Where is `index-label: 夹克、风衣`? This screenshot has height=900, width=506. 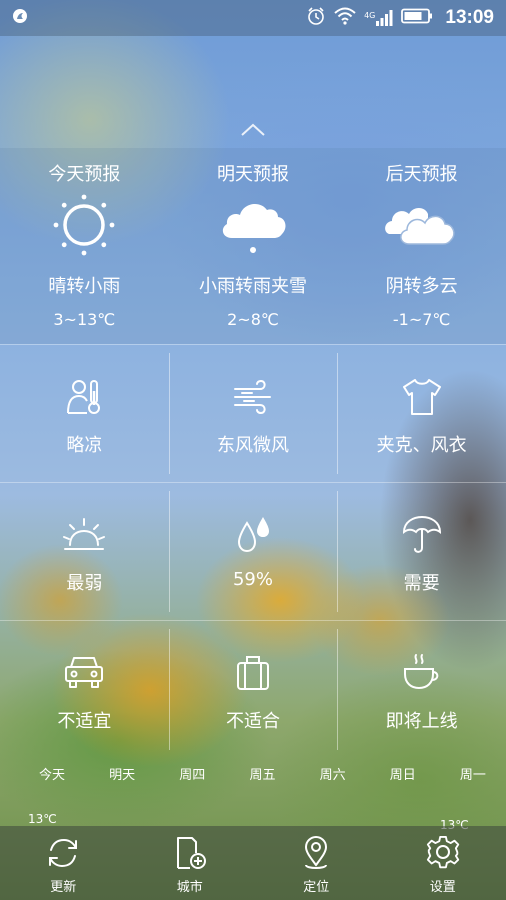 index-label: 夹克、风衣 is located at coordinates (421, 445).